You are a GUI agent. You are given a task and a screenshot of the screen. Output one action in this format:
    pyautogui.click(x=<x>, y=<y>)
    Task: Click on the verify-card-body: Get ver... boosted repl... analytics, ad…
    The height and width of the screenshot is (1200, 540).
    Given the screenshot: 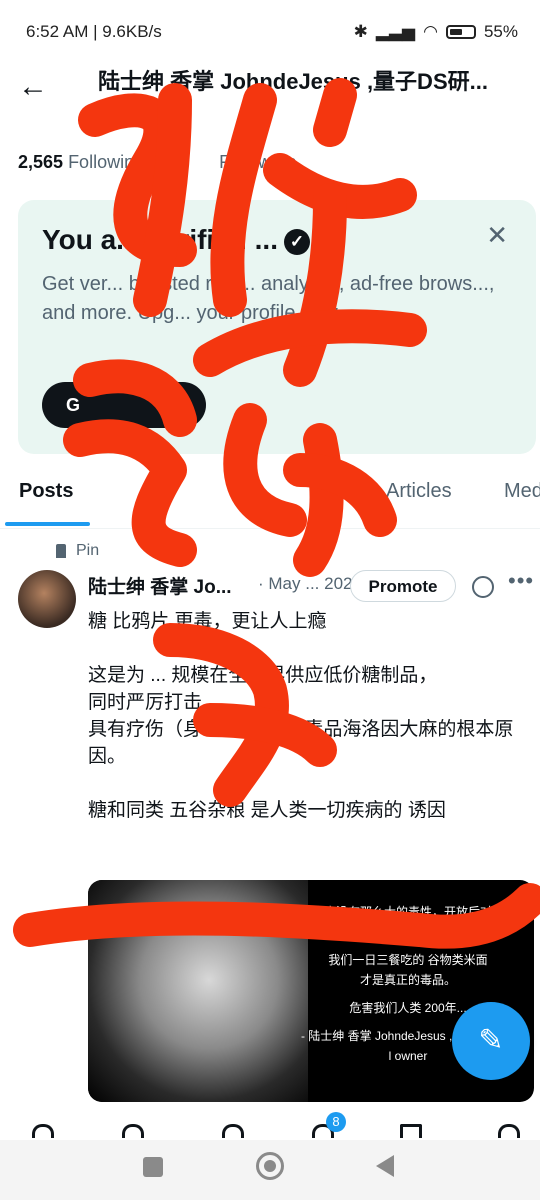 What is the action you would take?
    pyautogui.click(x=268, y=298)
    